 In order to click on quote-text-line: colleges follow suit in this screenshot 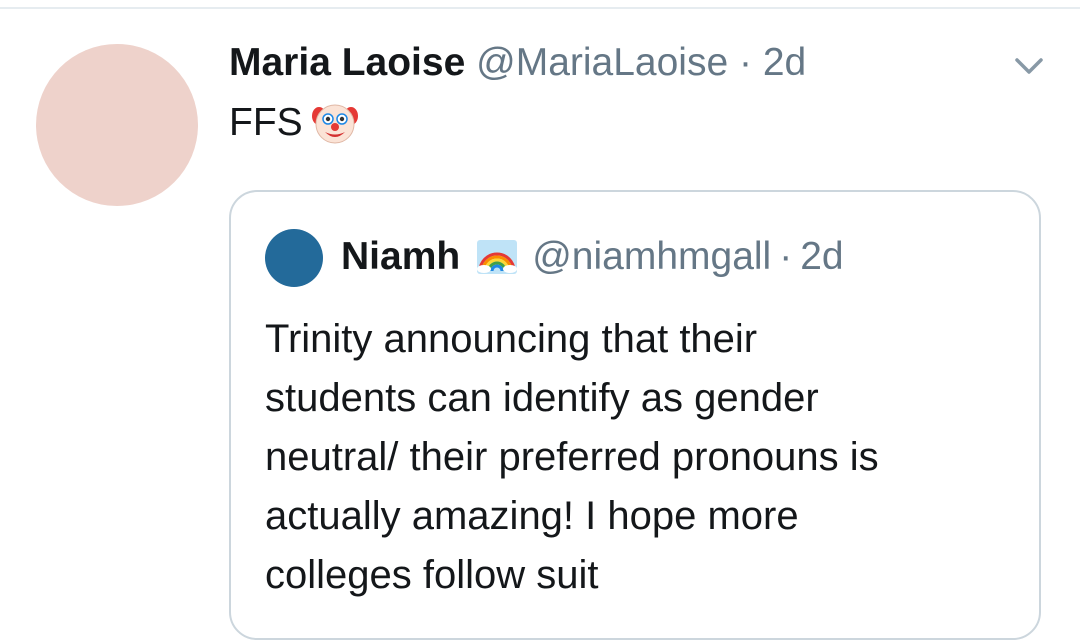, I will do `click(432, 575)`.